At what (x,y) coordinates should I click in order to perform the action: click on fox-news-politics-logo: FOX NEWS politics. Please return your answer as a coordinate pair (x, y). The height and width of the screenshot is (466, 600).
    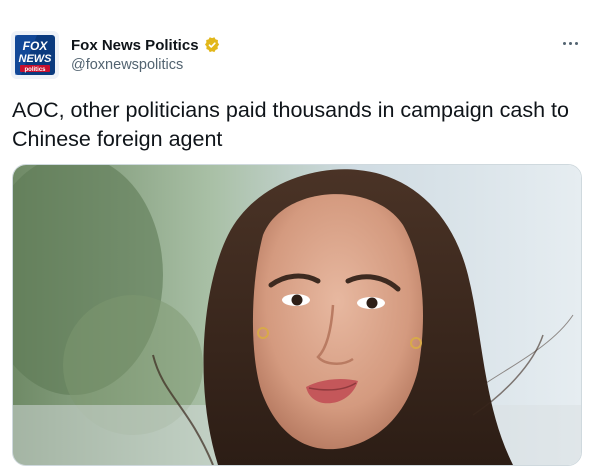
    Looking at the image, I should click on (35, 55).